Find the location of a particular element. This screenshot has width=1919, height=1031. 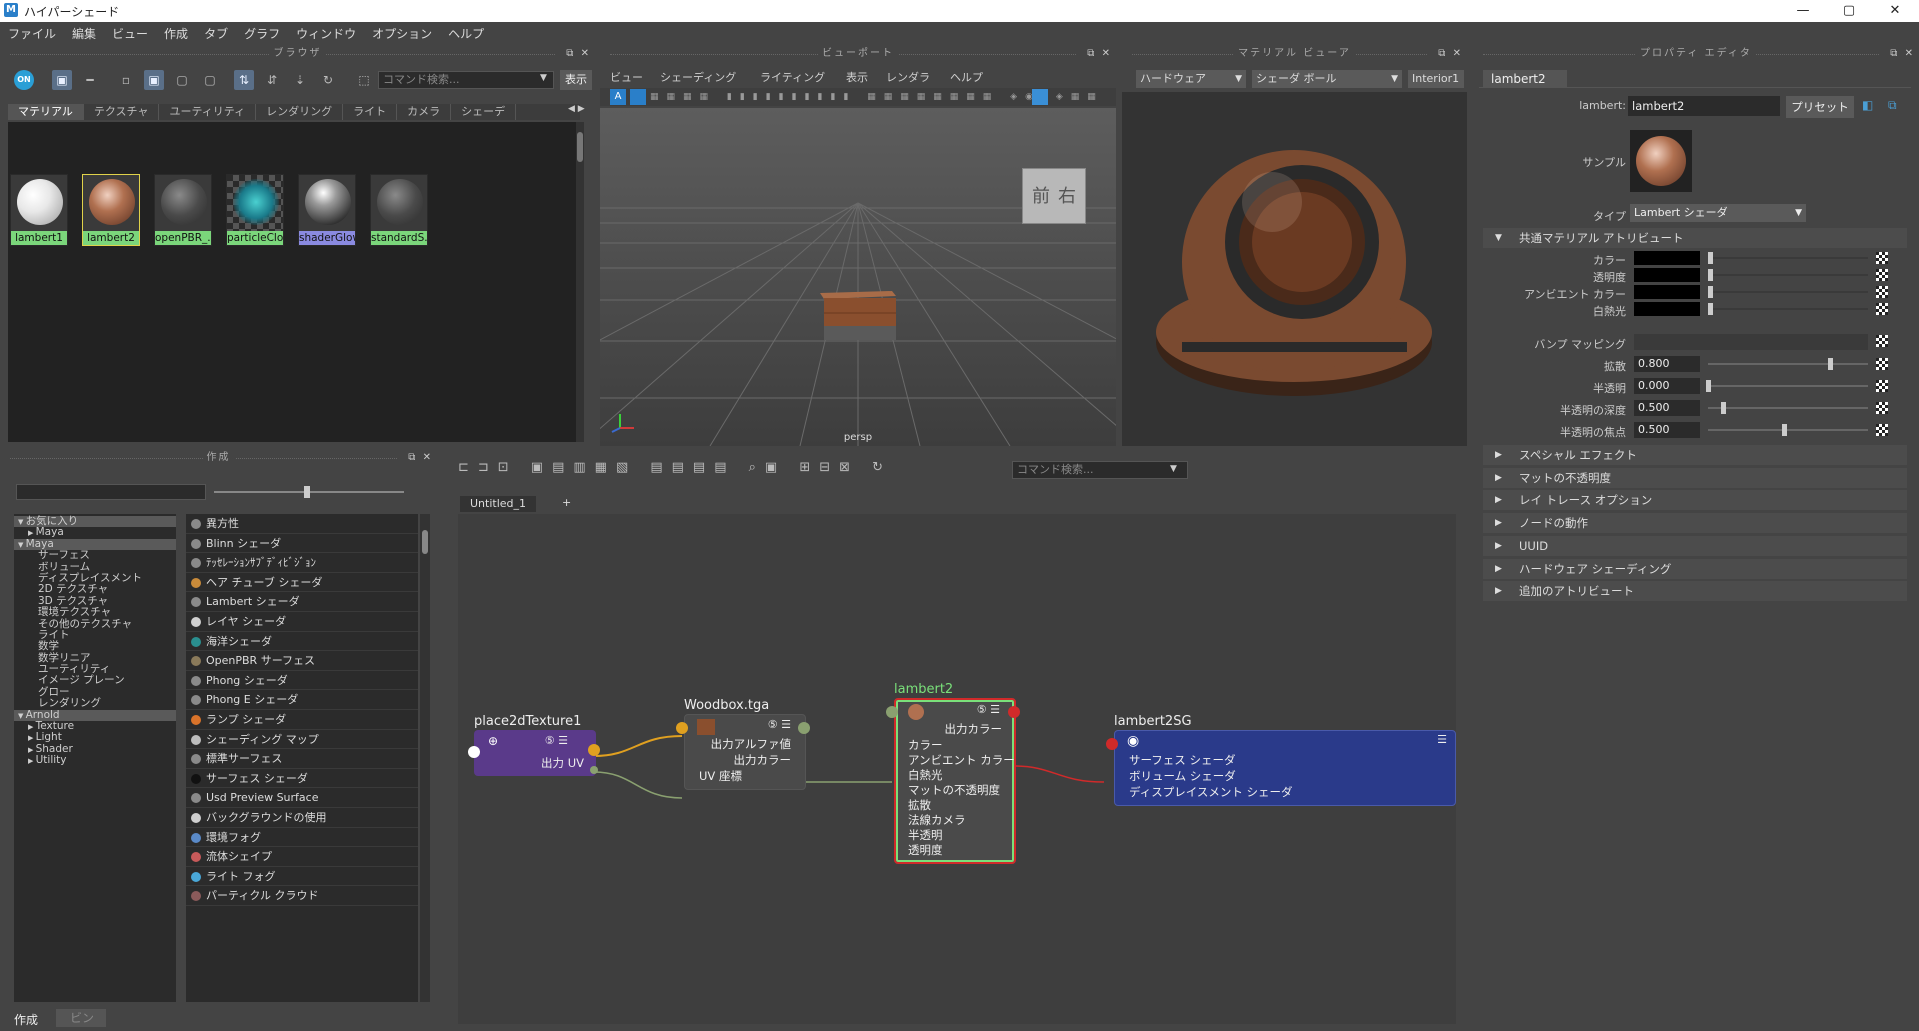

viewcube-right: 右 is located at coordinates (1067, 196).